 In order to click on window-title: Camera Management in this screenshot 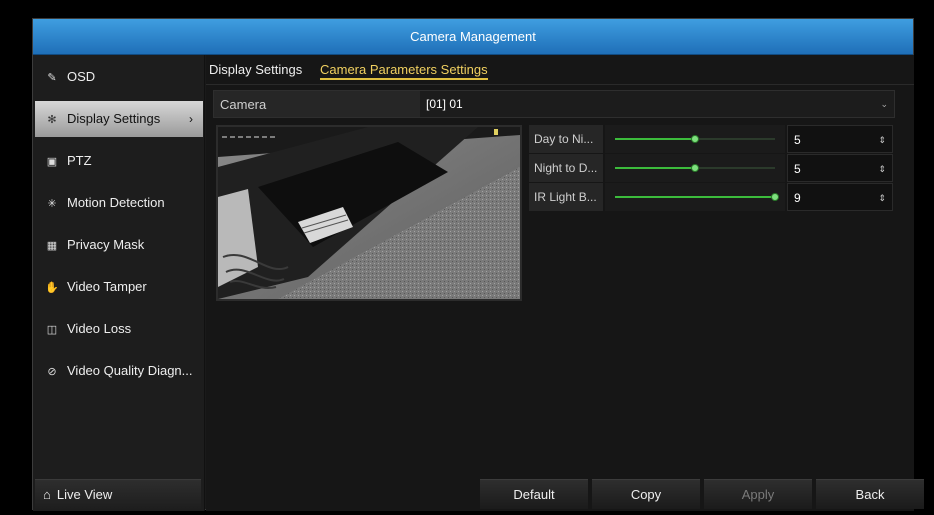, I will do `click(473, 37)`.